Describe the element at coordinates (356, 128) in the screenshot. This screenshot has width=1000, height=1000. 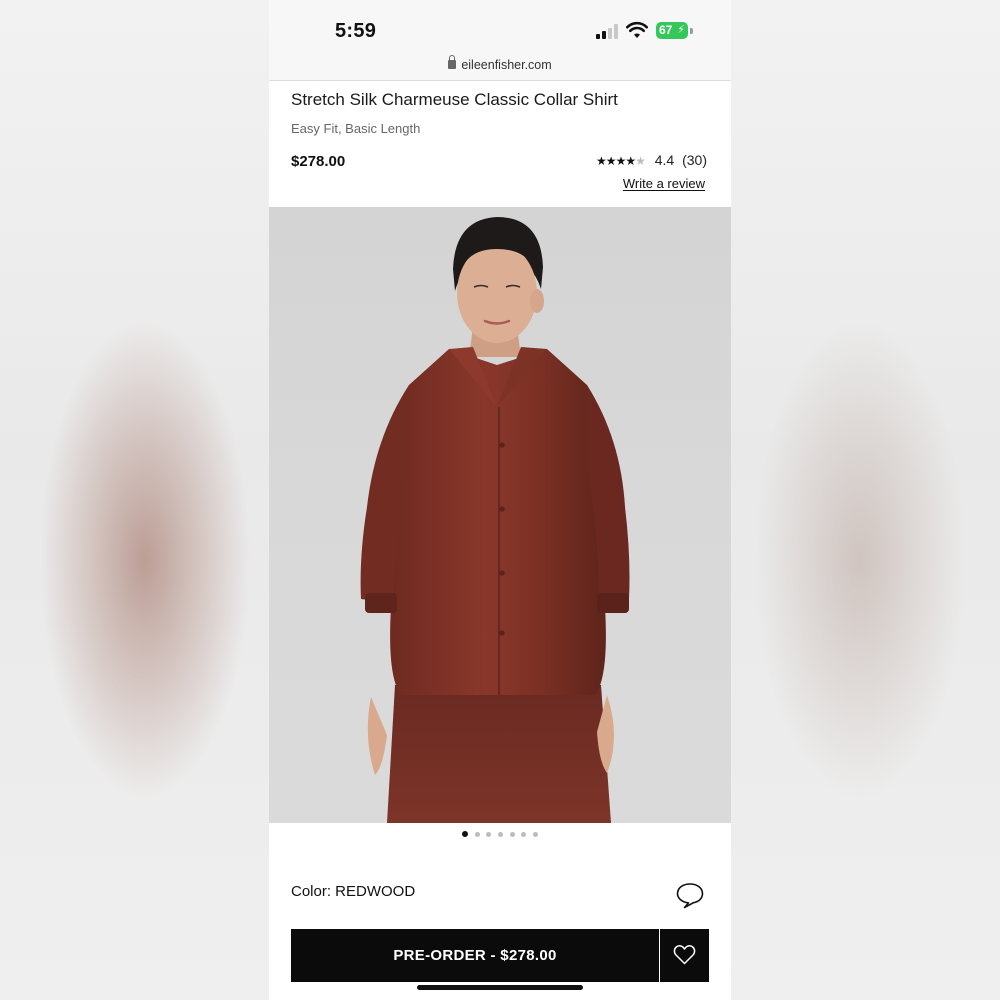
I see `product-subtitle: Easy Fit, Basic Length` at that location.